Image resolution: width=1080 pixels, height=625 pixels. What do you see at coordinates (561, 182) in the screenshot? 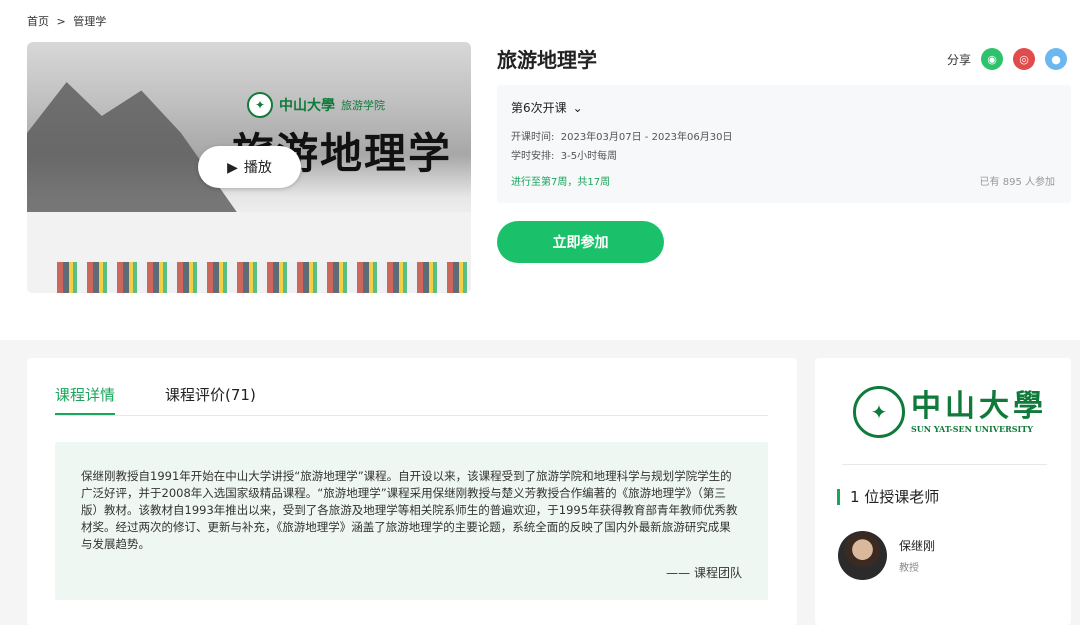
I see `course-progress: 进行至第7周，共17周` at bounding box center [561, 182].